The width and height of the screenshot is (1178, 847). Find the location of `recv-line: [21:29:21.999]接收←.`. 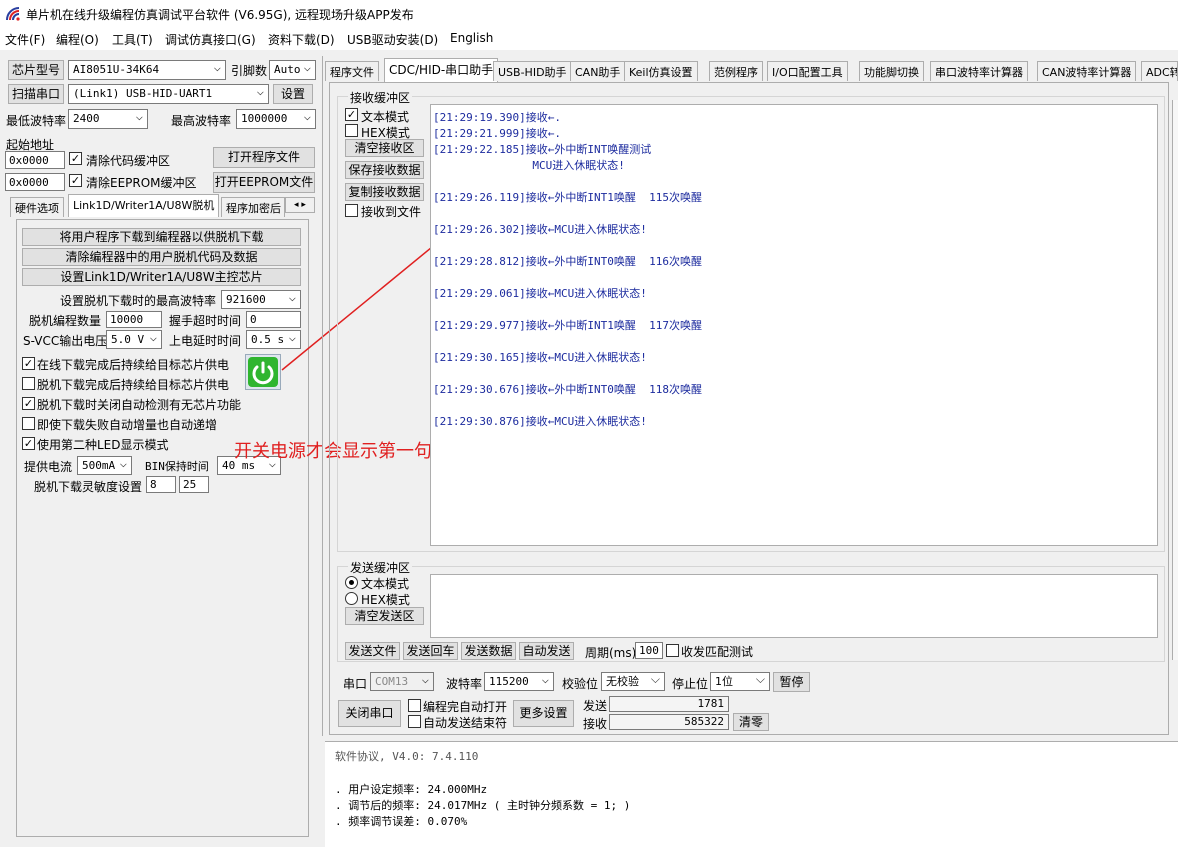

recv-line: [21:29:21.999]接收←. is located at coordinates (497, 133).